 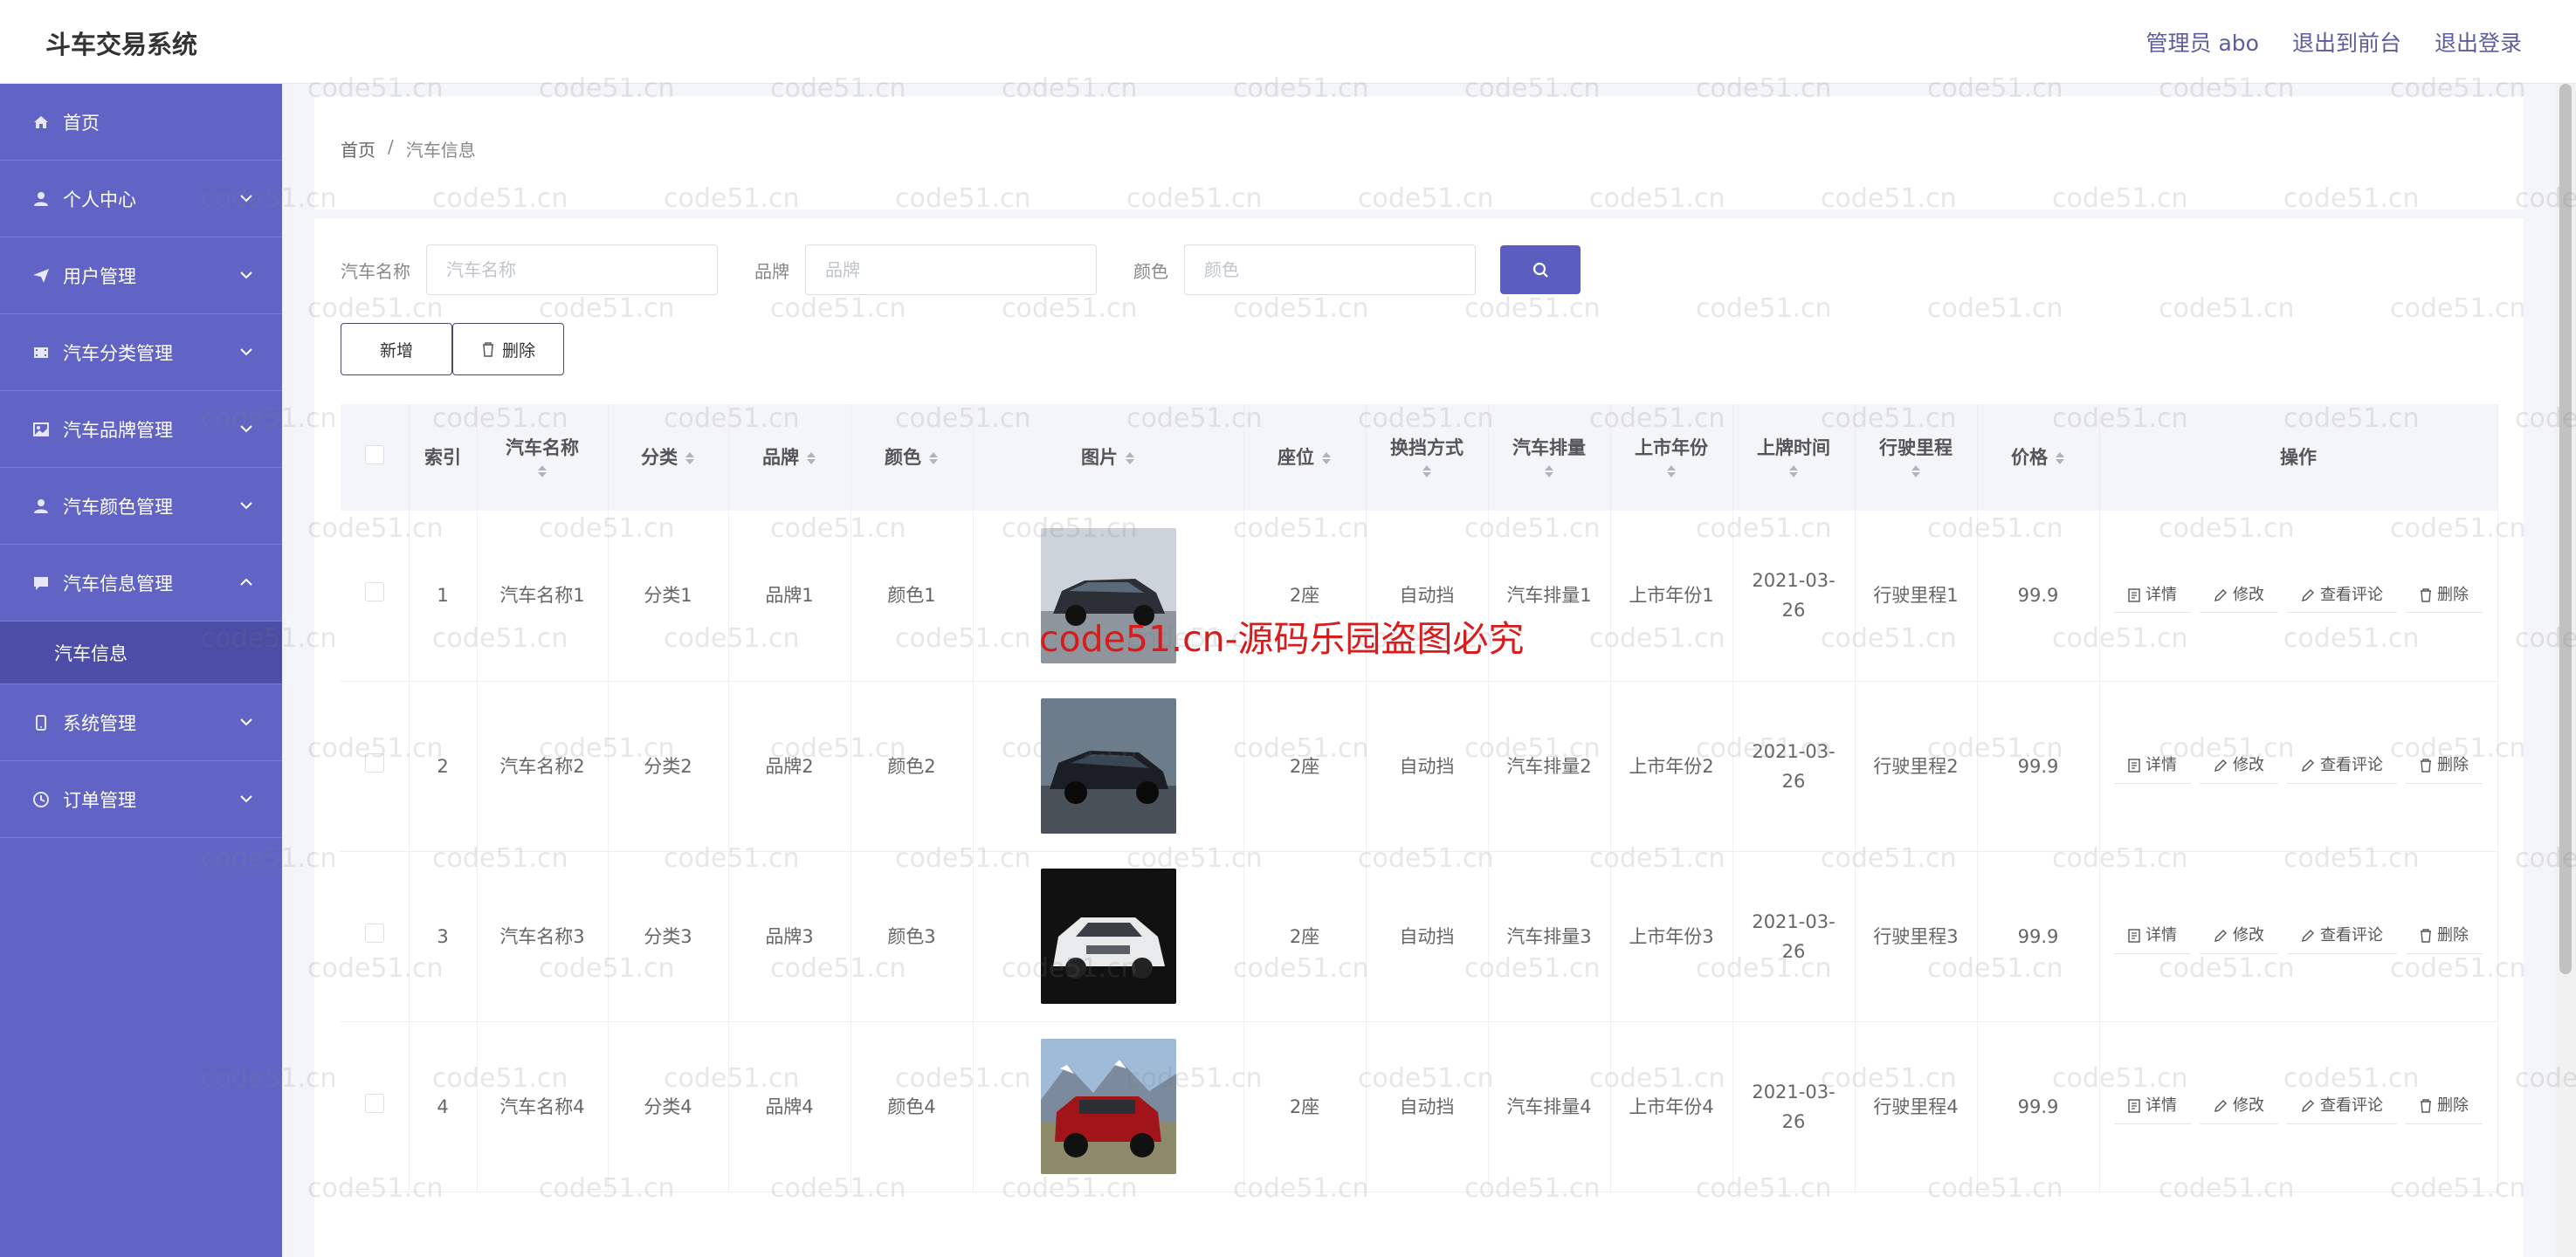 What do you see at coordinates (374, 454) in the screenshot?
I see `select-all-checkbox` at bounding box center [374, 454].